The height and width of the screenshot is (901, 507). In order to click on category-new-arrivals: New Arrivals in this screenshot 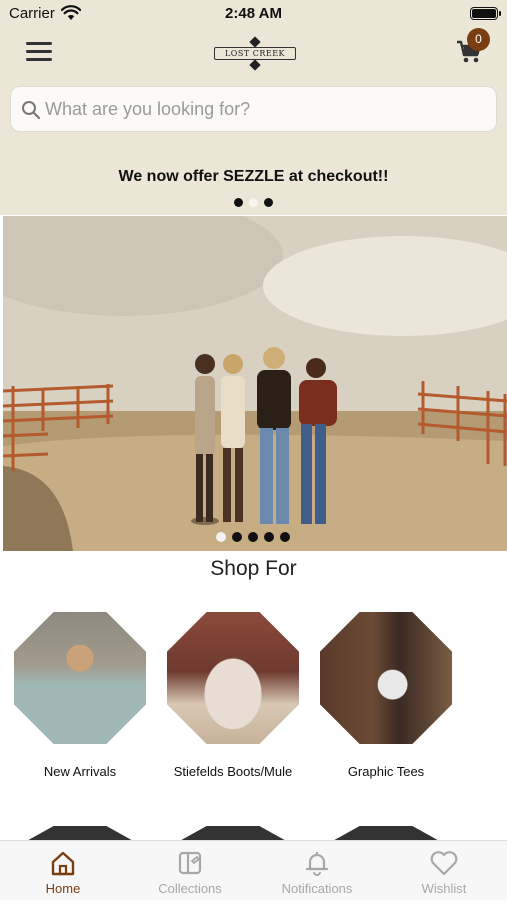, I will do `click(80, 695)`.